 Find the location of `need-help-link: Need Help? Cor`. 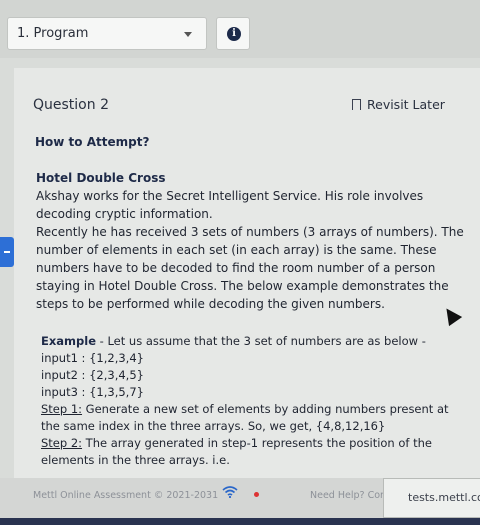

need-help-link: Need Help? Cor is located at coordinates (347, 495).